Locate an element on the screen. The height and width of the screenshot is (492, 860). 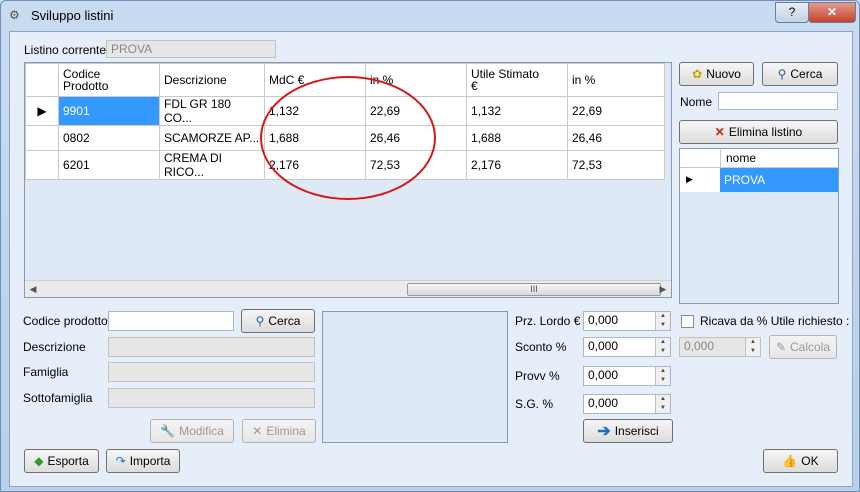
horizontal-scrollbar: ◀ III ▶ is located at coordinates (348, 288).